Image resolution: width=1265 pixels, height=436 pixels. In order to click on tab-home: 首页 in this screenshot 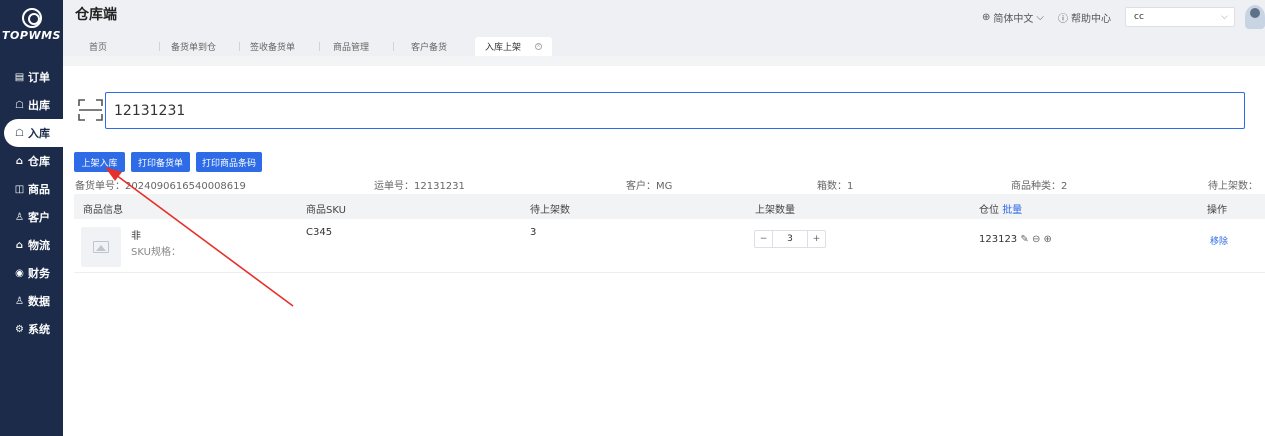, I will do `click(98, 46)`.